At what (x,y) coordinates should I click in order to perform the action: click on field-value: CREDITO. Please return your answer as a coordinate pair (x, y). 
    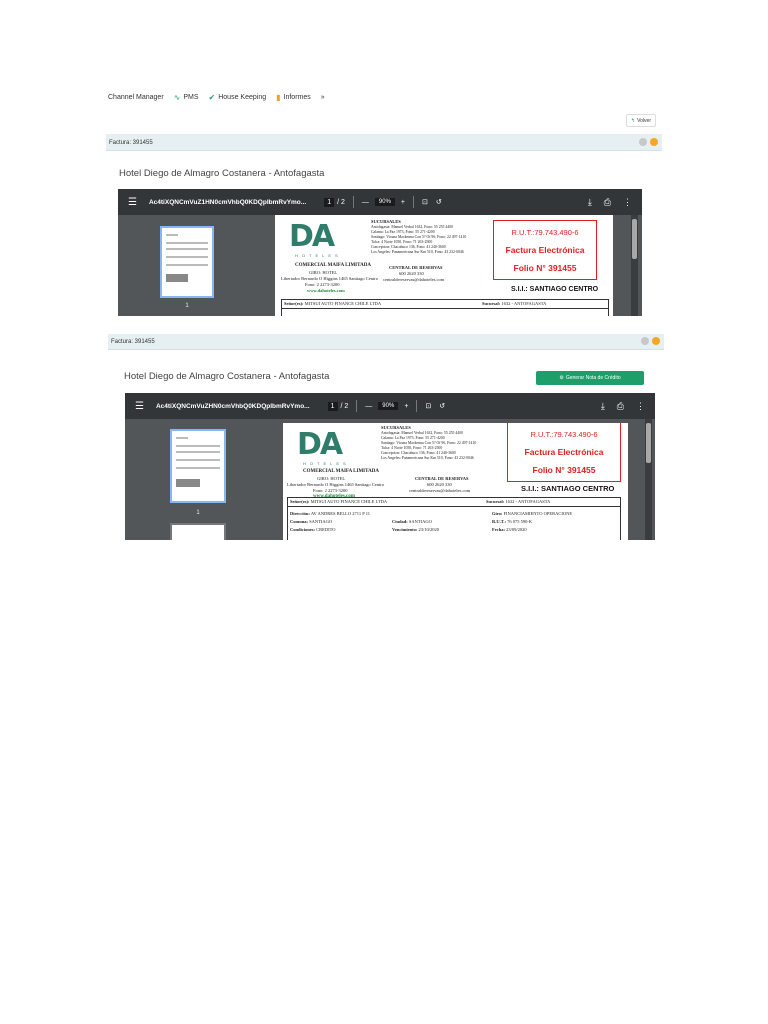
    Looking at the image, I should click on (326, 529).